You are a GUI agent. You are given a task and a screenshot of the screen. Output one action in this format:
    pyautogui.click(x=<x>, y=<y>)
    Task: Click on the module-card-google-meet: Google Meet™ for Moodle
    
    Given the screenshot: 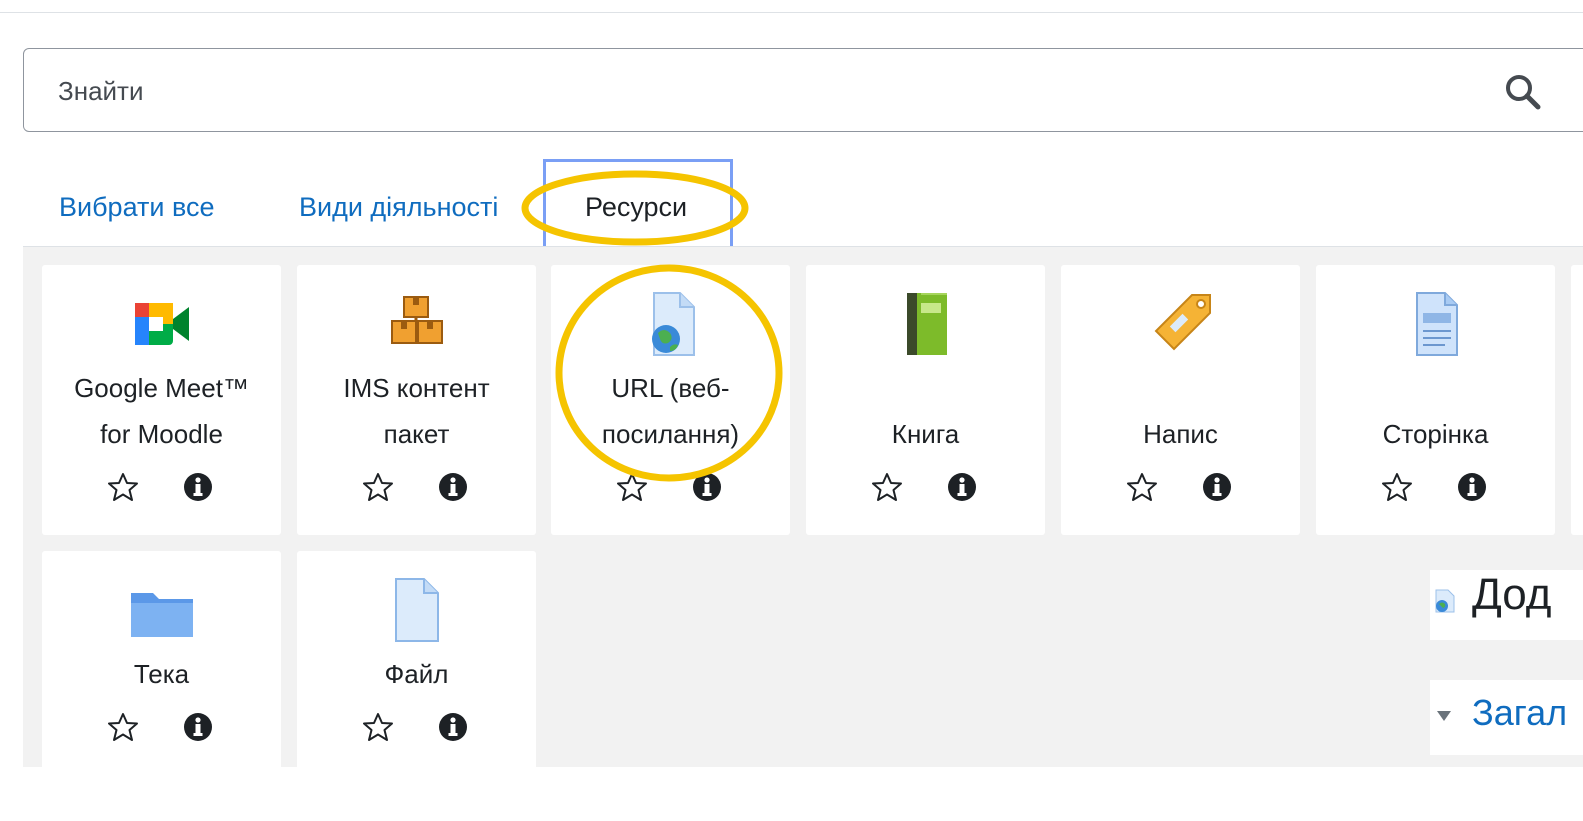 What is the action you would take?
    pyautogui.click(x=161, y=400)
    